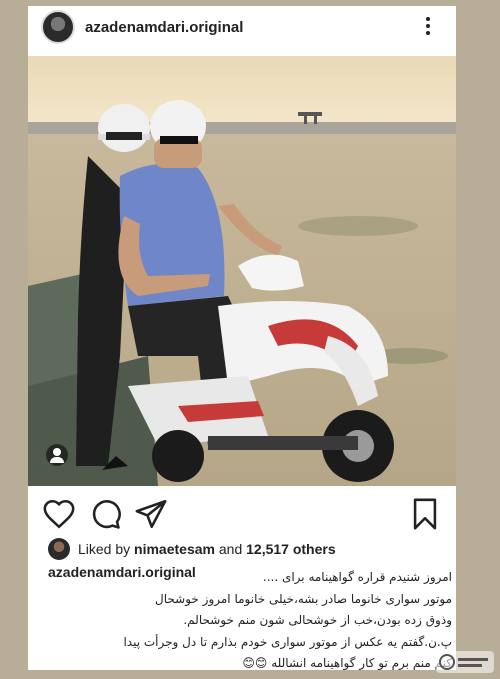 Image resolution: width=500 pixels, height=679 pixels. What do you see at coordinates (174, 549) in the screenshot?
I see `liked-by-user: nimaetesam` at bounding box center [174, 549].